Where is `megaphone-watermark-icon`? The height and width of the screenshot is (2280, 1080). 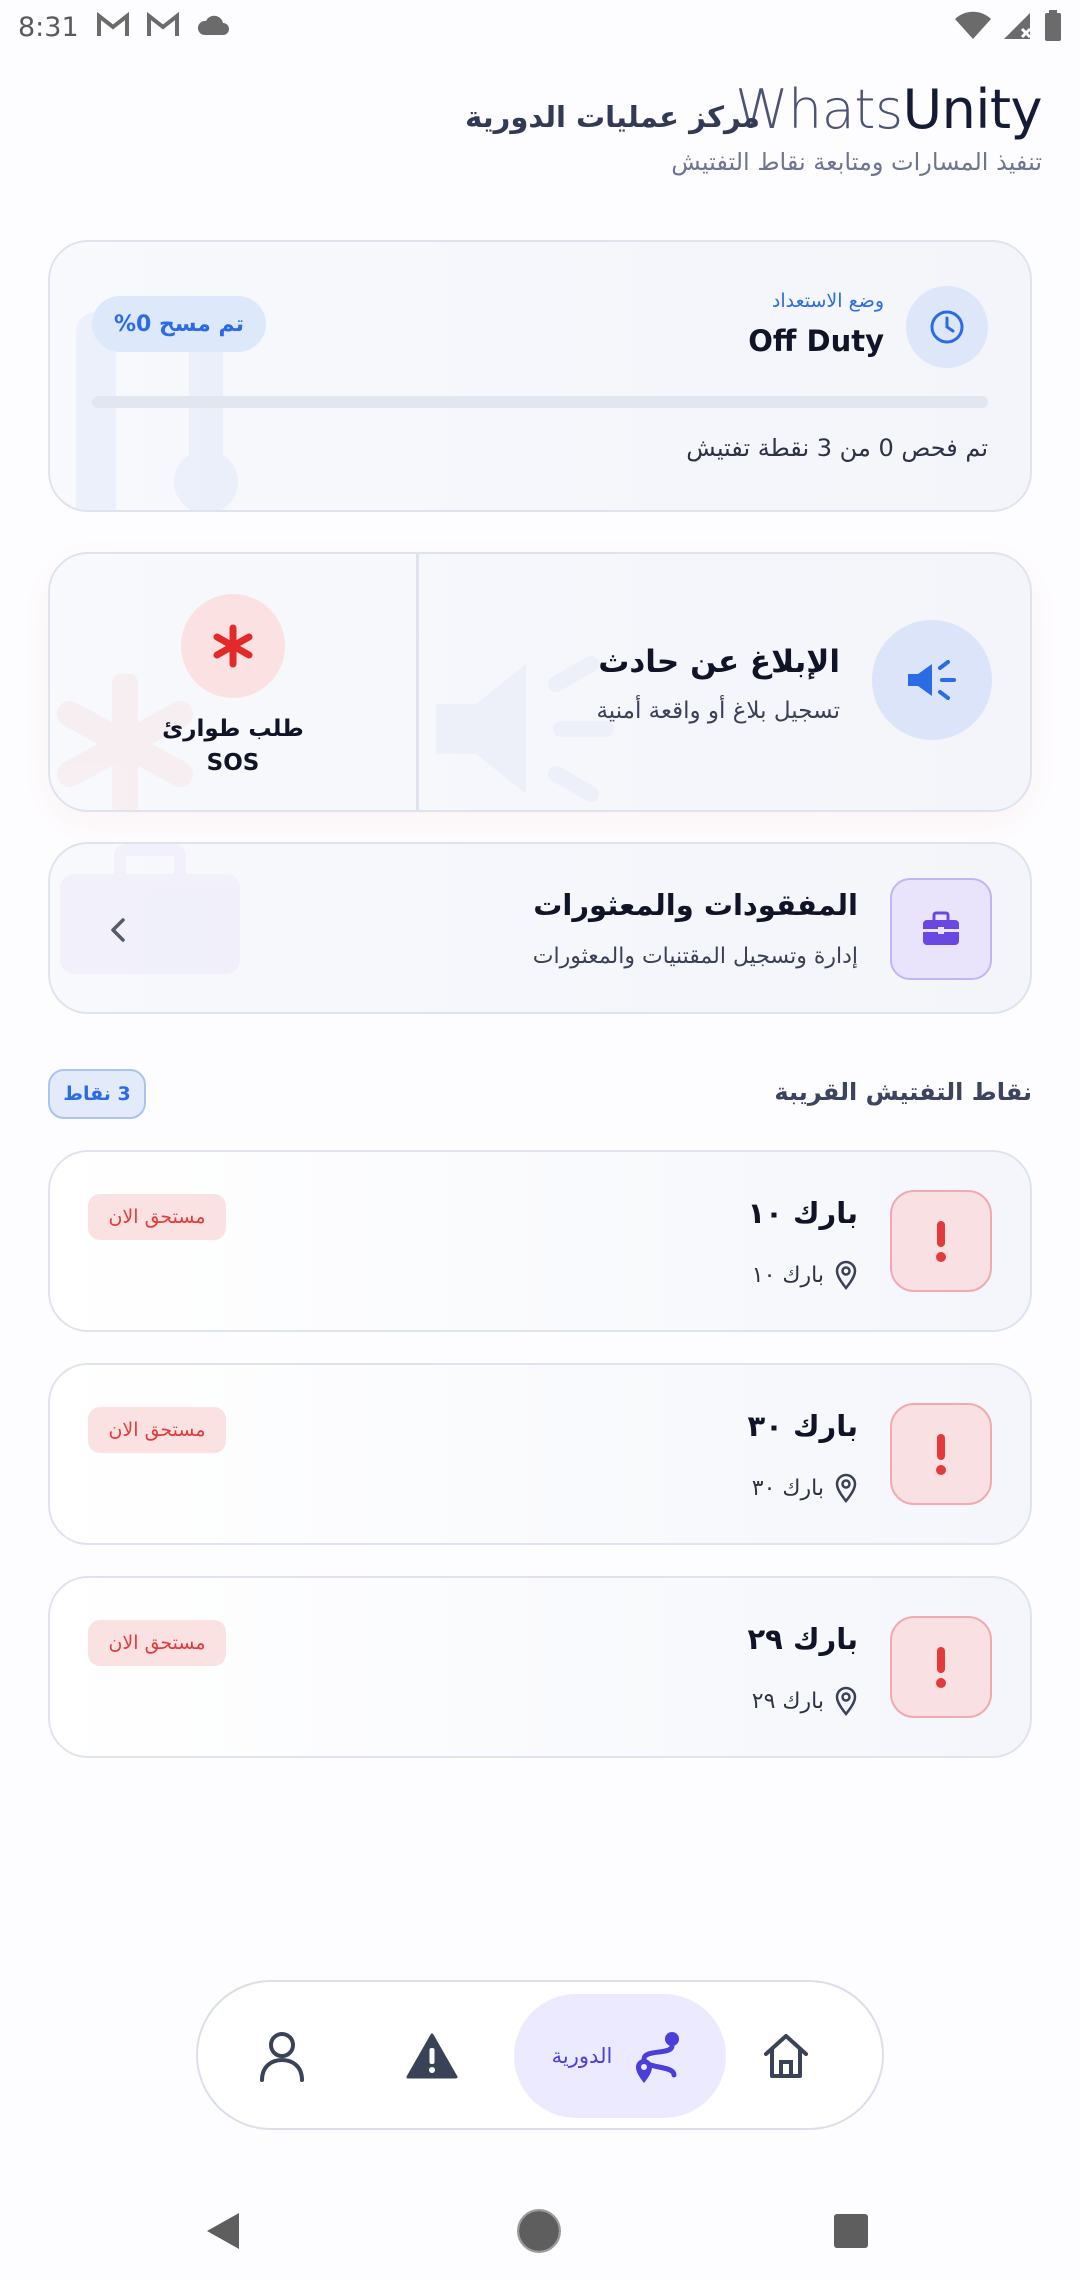 megaphone-watermark-icon is located at coordinates (525, 729).